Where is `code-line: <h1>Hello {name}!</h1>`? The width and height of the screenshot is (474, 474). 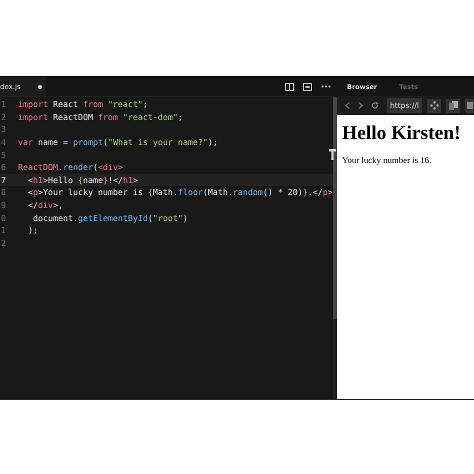
code-line: <h1>Hello {name}!</h1> is located at coordinates (82, 179).